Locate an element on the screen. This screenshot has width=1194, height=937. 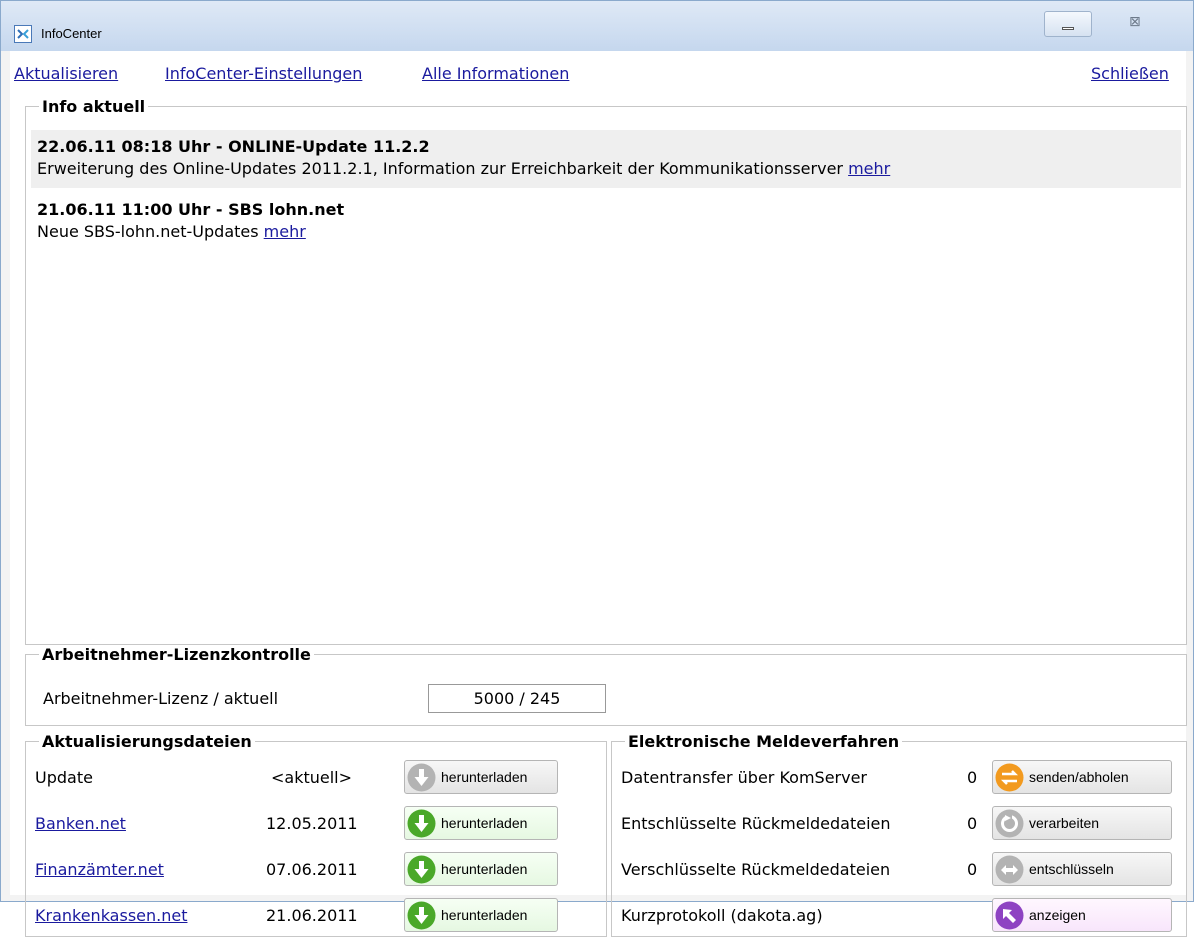
settings-link: InfoCenter-Einstellungen is located at coordinates (263, 73).